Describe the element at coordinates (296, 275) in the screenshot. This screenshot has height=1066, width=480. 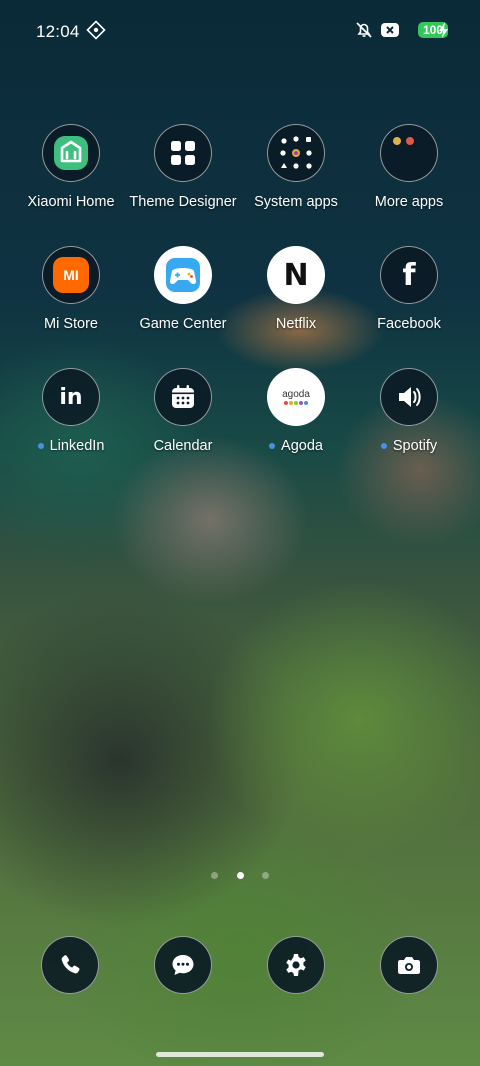
I see `netflix-icon: N` at that location.